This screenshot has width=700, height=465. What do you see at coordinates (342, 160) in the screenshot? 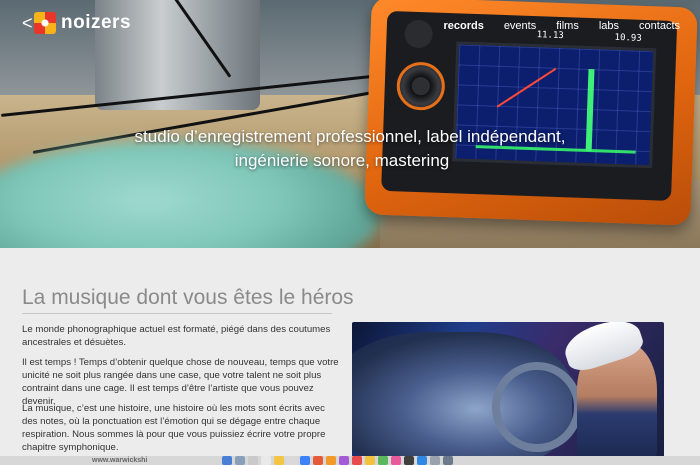
I see `hero-tagline-line2: ingénierie sonore, mastering` at bounding box center [342, 160].